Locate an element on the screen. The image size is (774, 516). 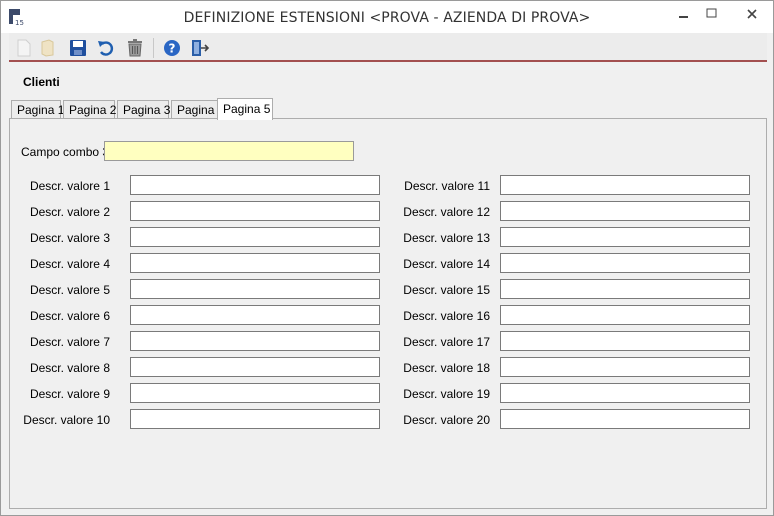
delete-icon is located at coordinates (135, 48).